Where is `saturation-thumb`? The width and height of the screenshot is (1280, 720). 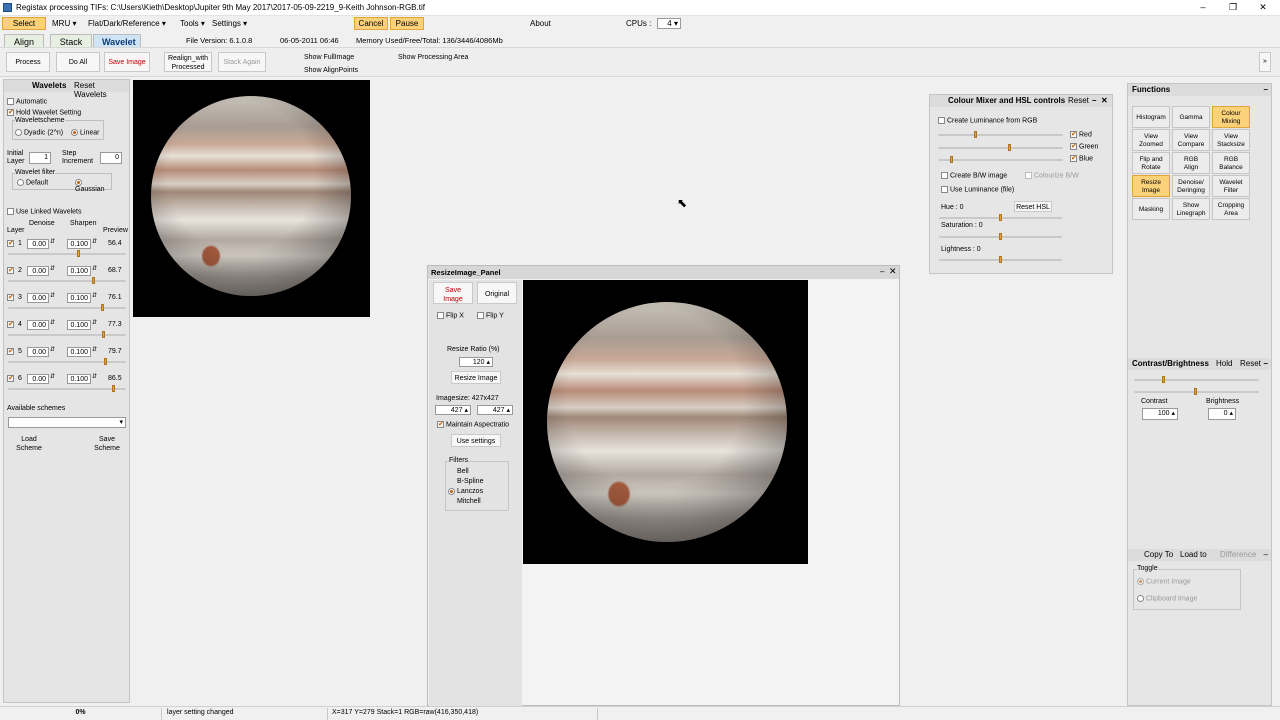 saturation-thumb is located at coordinates (1000, 236).